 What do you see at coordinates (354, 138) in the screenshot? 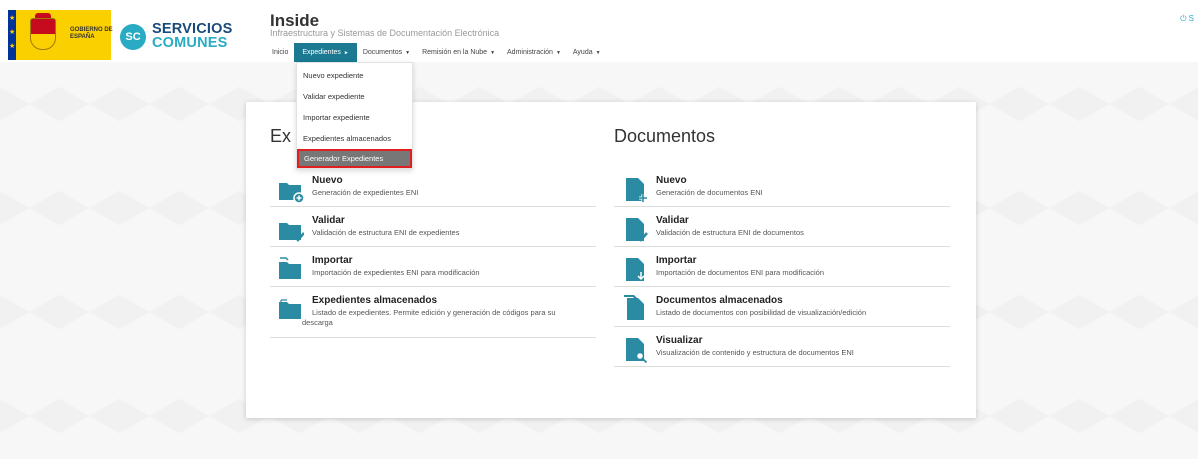
I see `menu-item-expedientes-almacenados: Expedientes almacenados` at bounding box center [354, 138].